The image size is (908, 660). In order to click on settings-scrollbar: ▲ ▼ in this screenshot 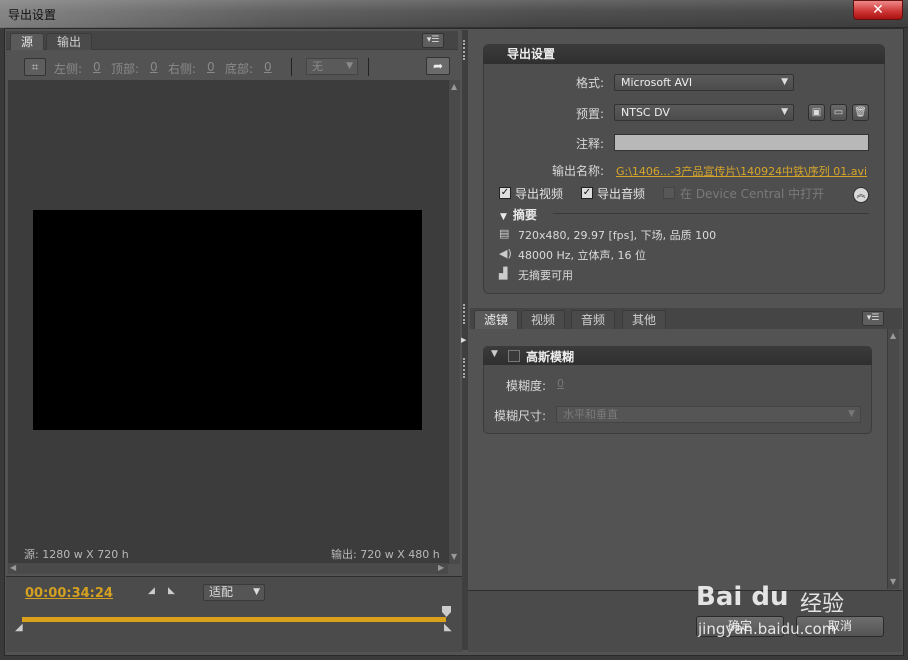, I will do `click(893, 459)`.